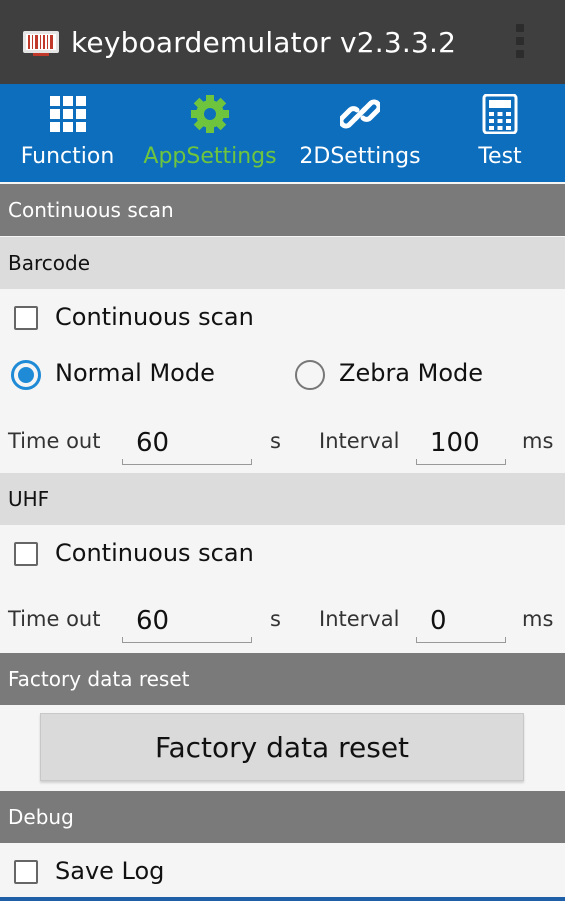 Image resolution: width=565 pixels, height=901 pixels. I want to click on barcode-app-icon, so click(41, 42).